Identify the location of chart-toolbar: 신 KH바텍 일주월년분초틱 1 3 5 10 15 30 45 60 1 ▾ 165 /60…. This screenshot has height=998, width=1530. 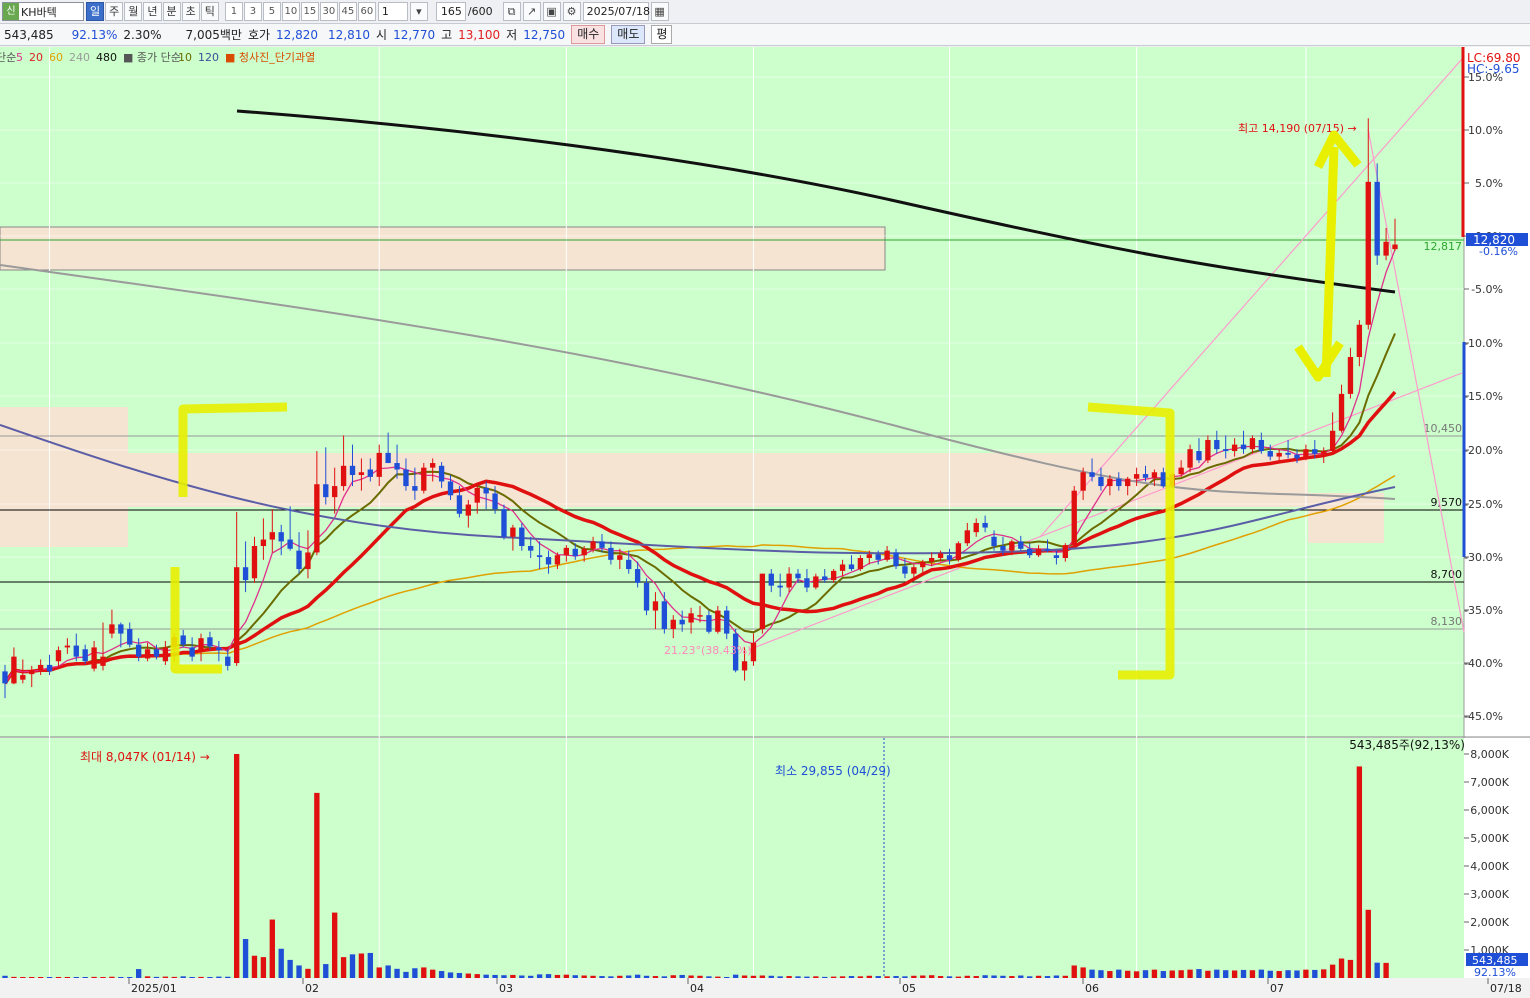
(765, 12).